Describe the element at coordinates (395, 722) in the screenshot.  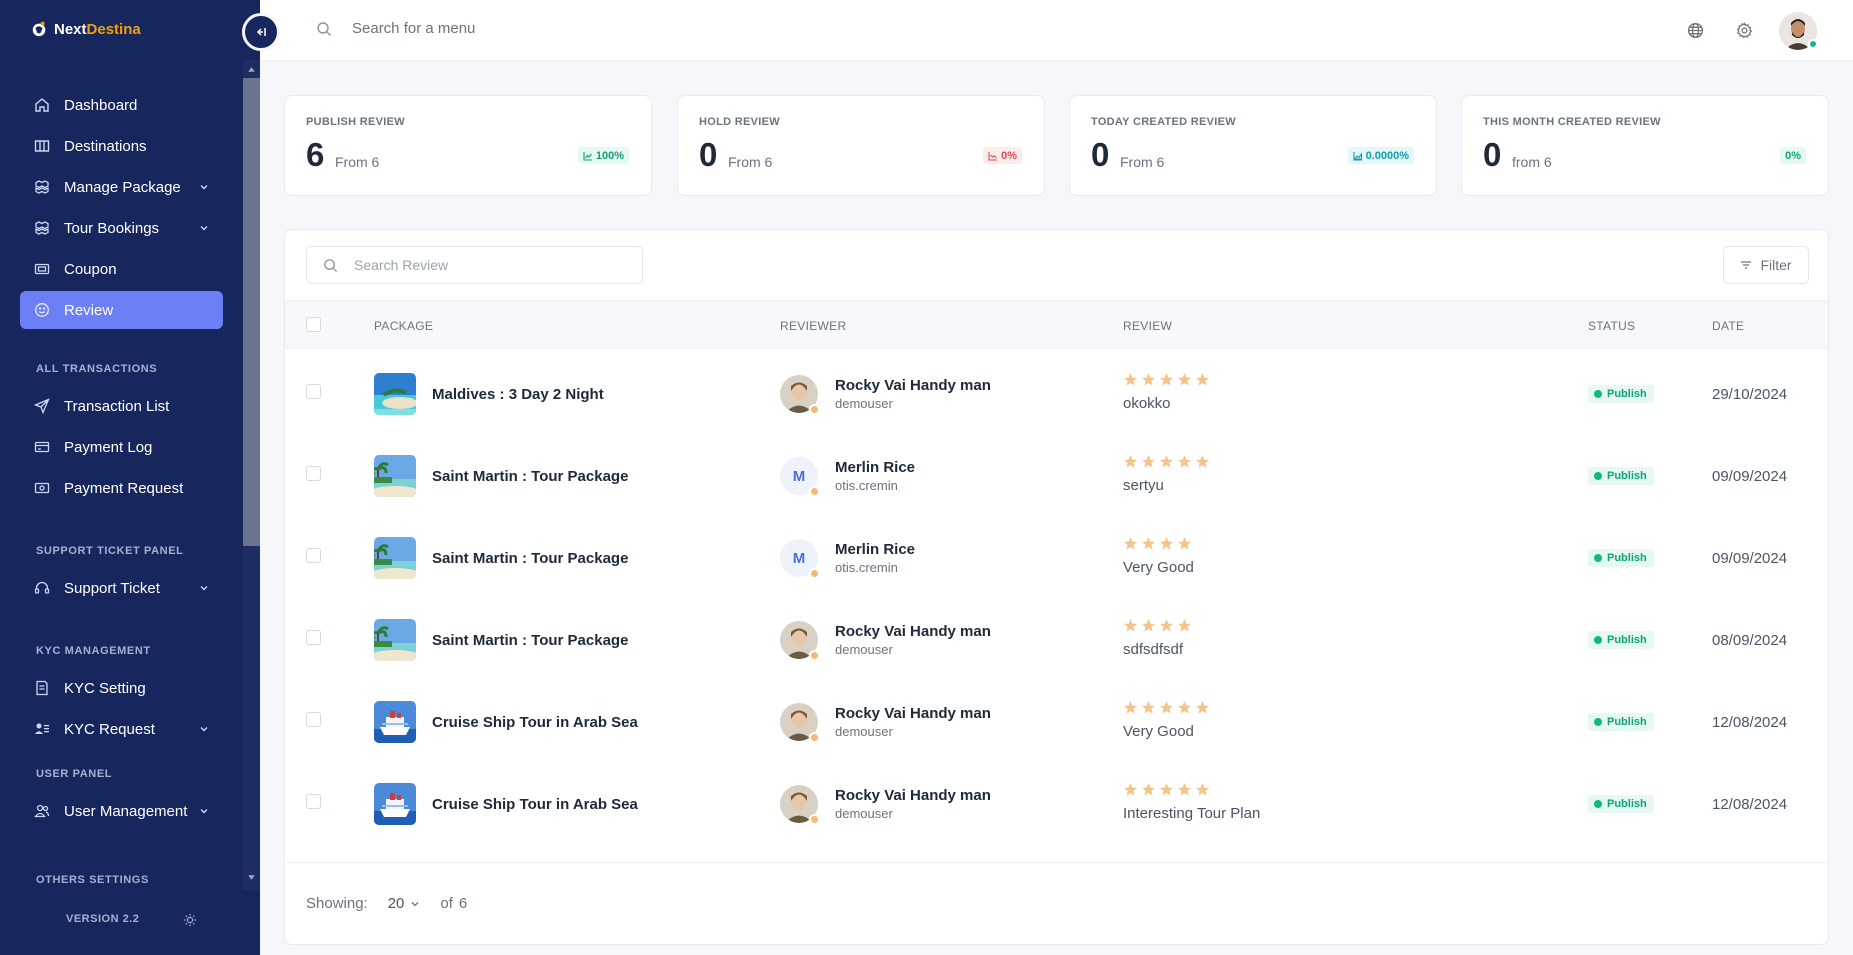
I see `cruise-ship-image` at that location.